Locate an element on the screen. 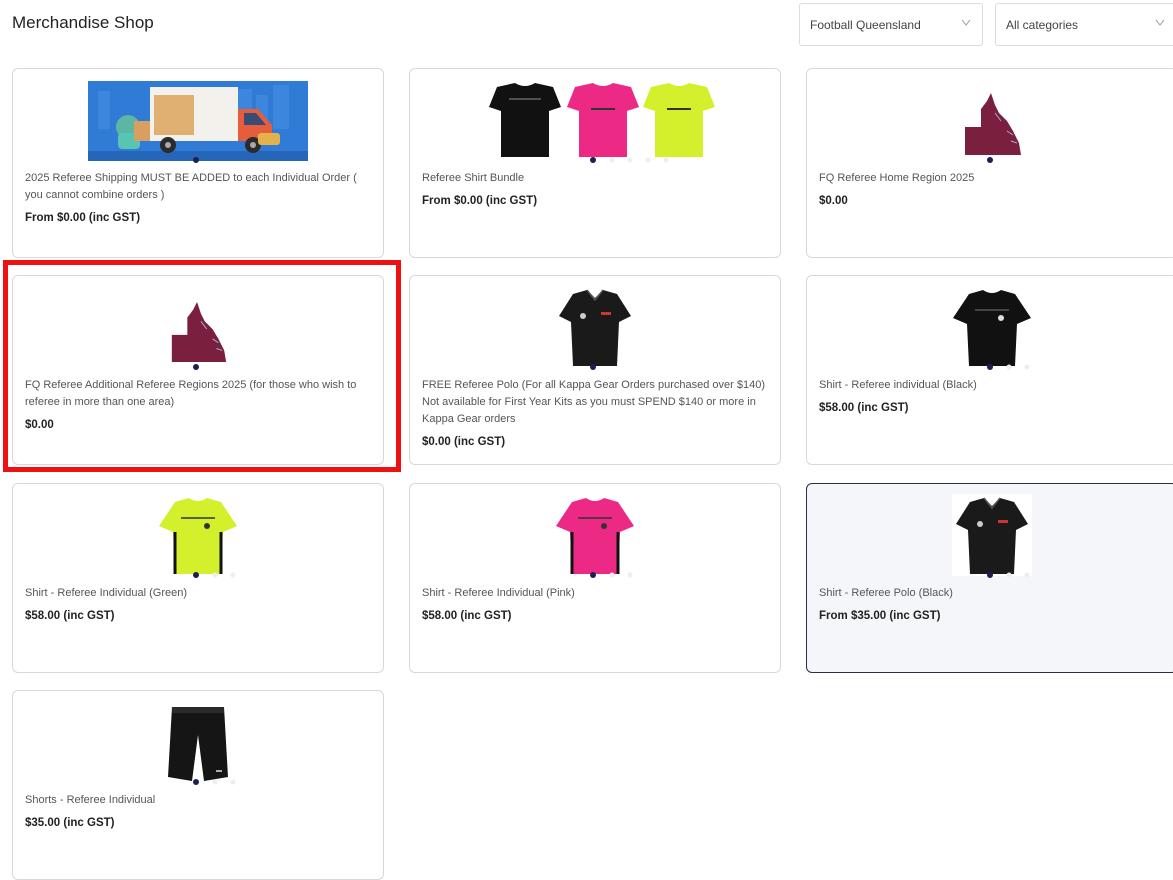  product-name: Shorts - Referee Individual is located at coordinates (197, 800).